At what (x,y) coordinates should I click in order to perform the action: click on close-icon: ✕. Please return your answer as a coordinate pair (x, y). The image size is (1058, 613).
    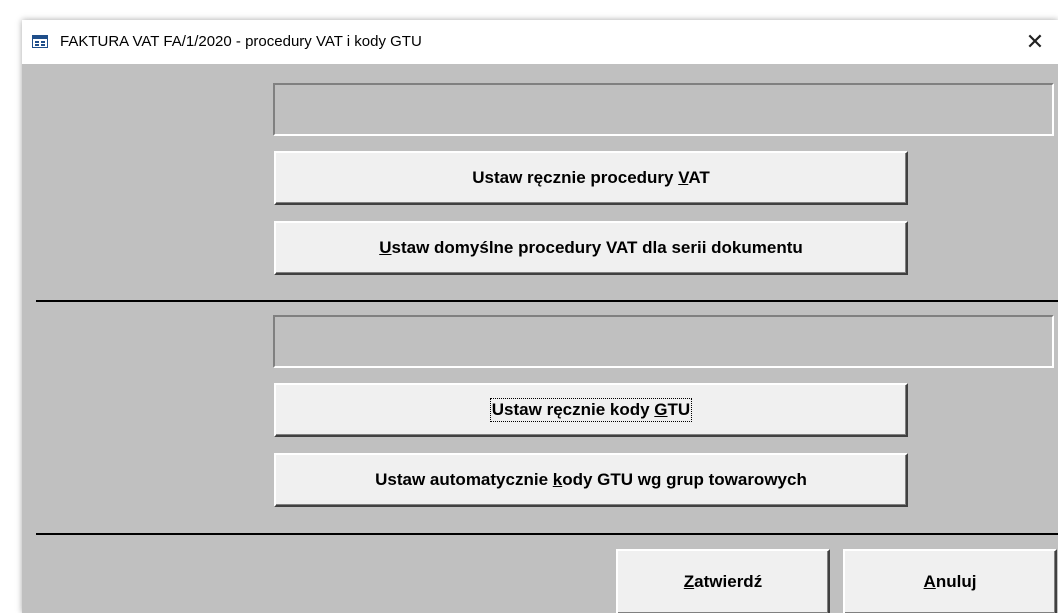
    Looking at the image, I should click on (1035, 42).